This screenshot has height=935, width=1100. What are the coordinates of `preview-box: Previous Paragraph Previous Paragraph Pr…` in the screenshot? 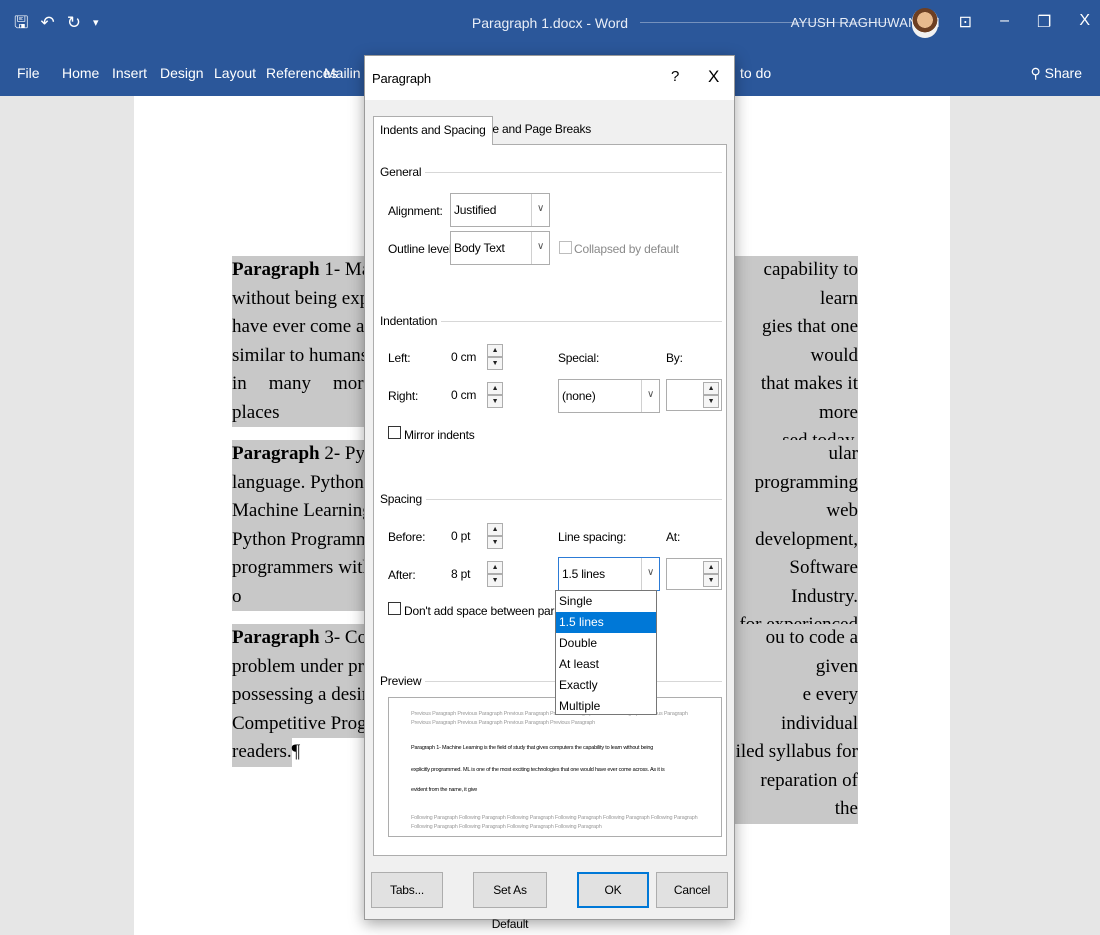 It's located at (555, 767).